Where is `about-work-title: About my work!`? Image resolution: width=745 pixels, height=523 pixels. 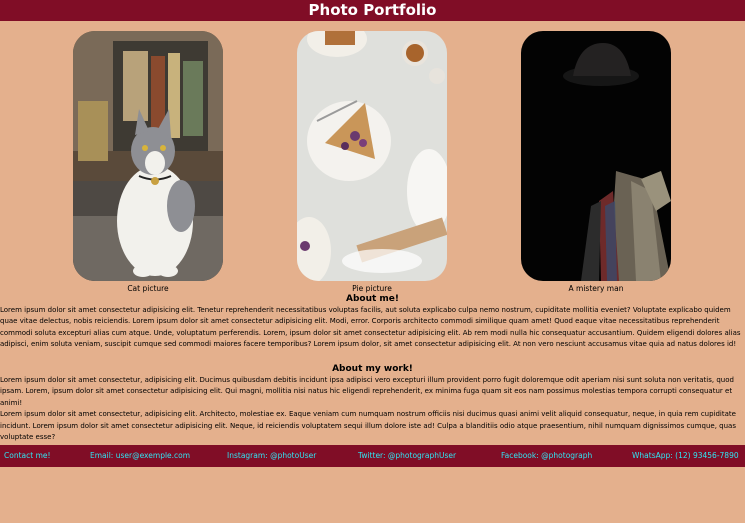
about-work-title: About my work! is located at coordinates (372, 369).